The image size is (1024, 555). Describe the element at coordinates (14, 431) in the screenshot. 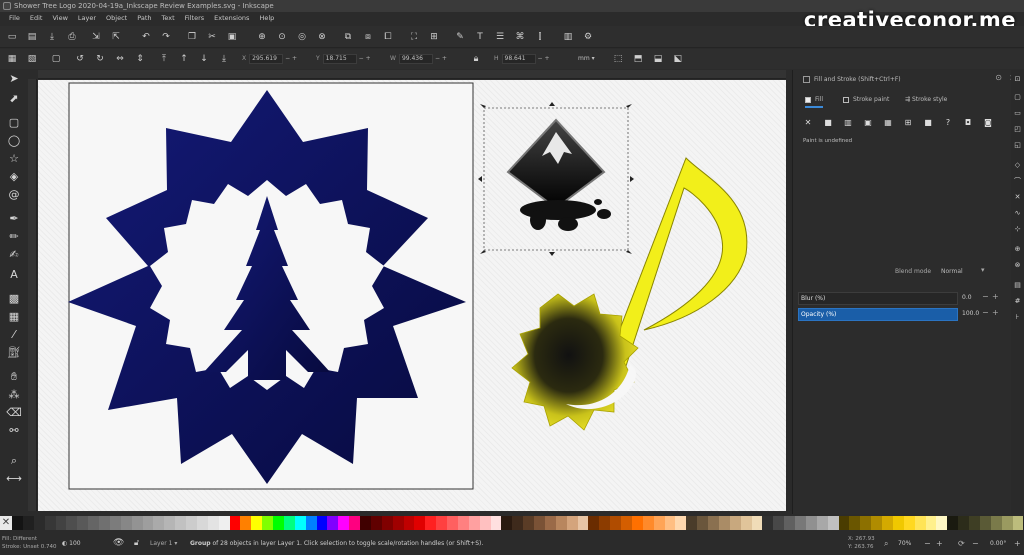

I see `connector-tool-icon: ⚯` at that location.